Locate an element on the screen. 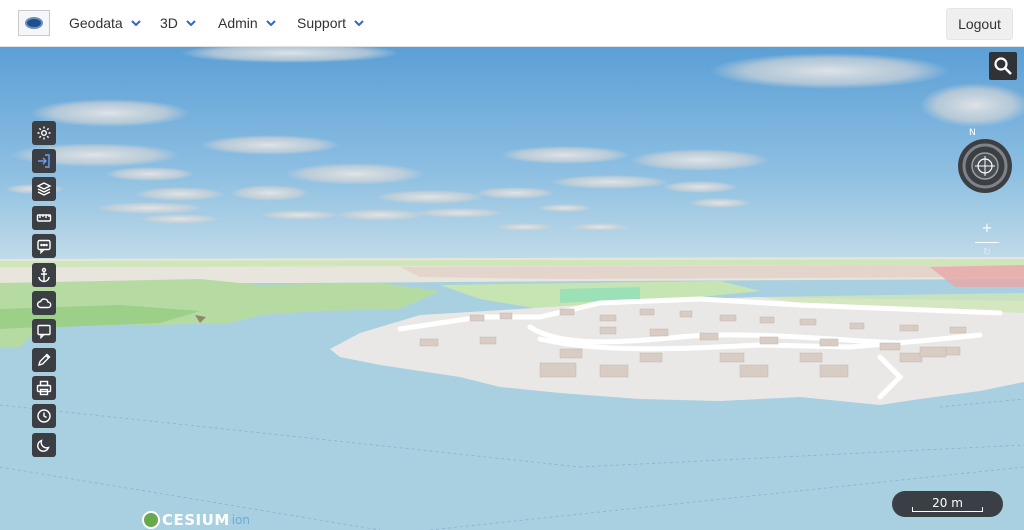 This screenshot has height=530, width=1024. logo-emblem-icon is located at coordinates (34, 23).